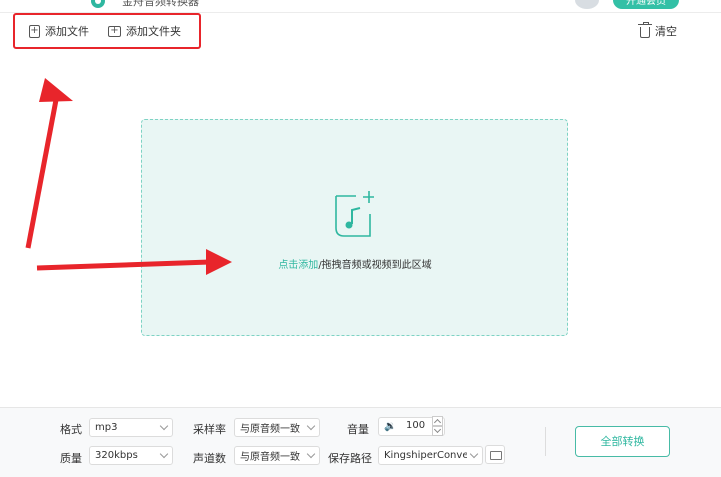 The height and width of the screenshot is (477, 721). What do you see at coordinates (71, 429) in the screenshot?
I see `format-label: 格式` at bounding box center [71, 429].